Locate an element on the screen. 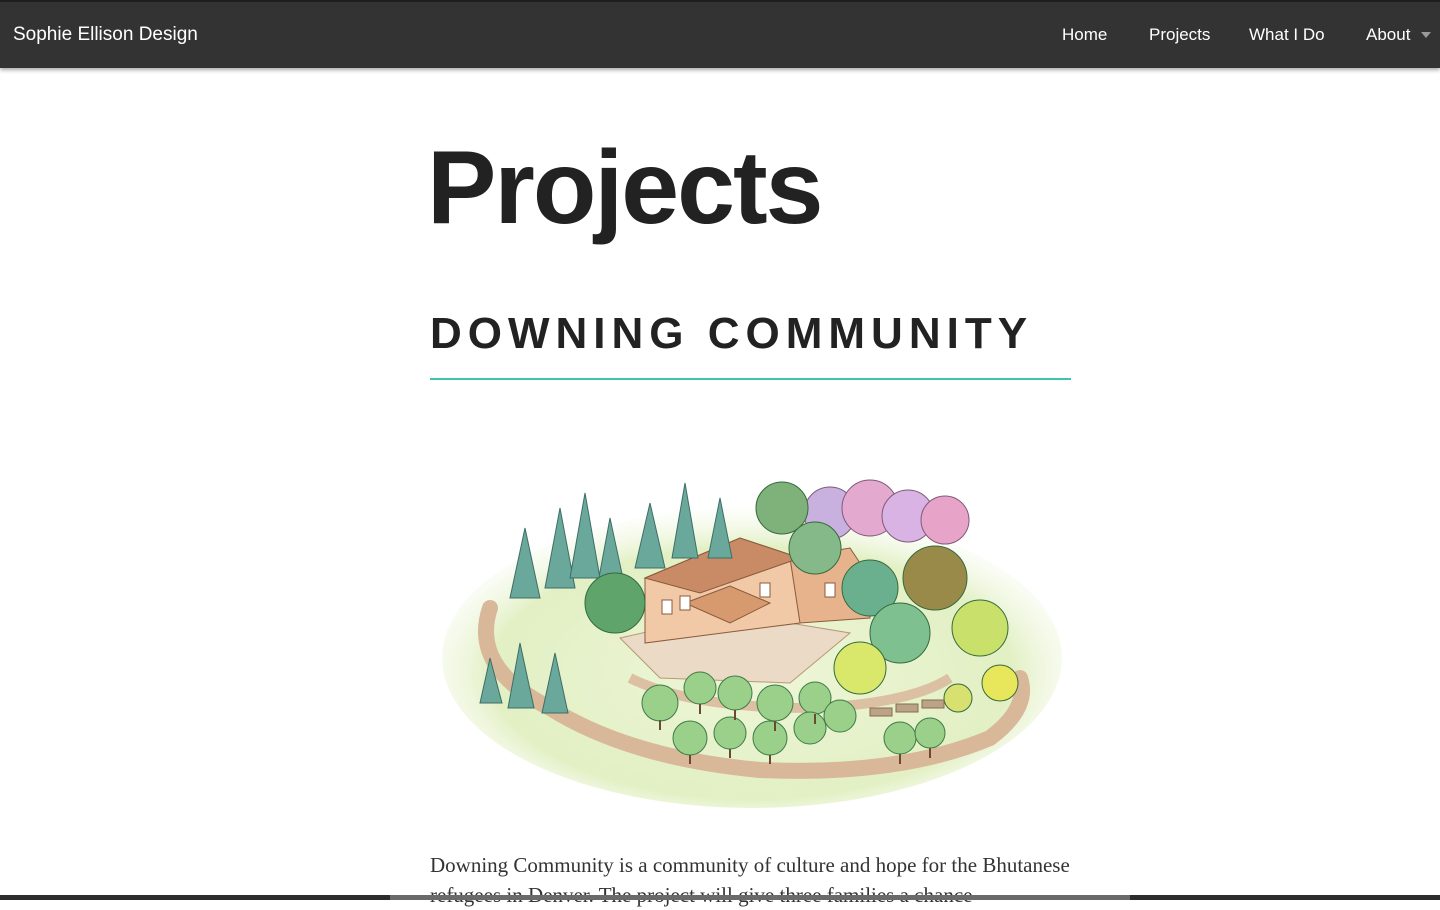 The width and height of the screenshot is (1440, 910). nav-item-home: Home is located at coordinates (1084, 35).